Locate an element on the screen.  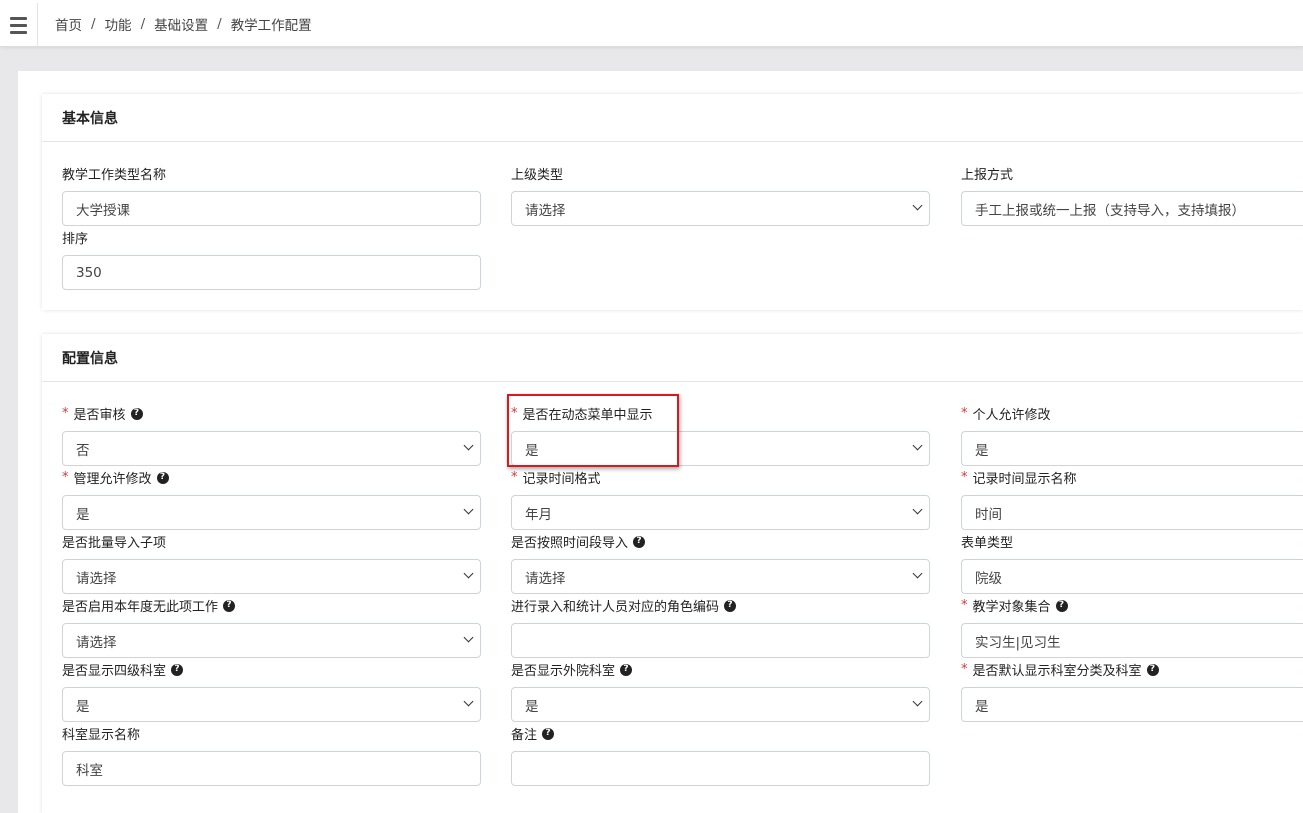
breadcrumb: 首页 / 功能 / 基础设置 / 教学工作配置 is located at coordinates (183, 24).